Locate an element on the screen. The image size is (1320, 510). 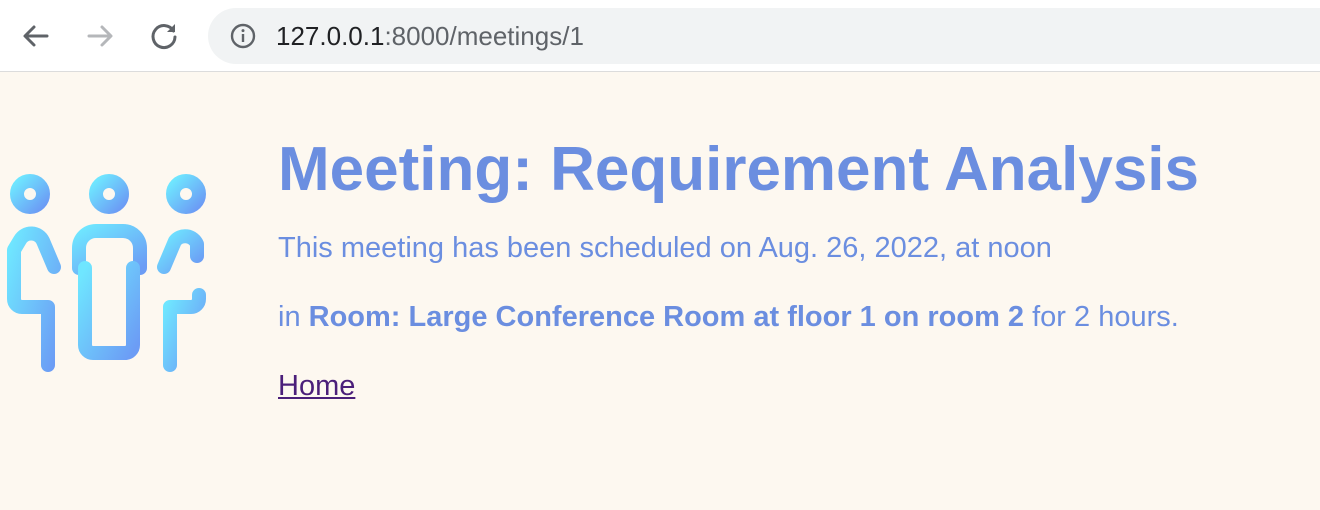
duration-text: for 2 hours. is located at coordinates (1105, 317).